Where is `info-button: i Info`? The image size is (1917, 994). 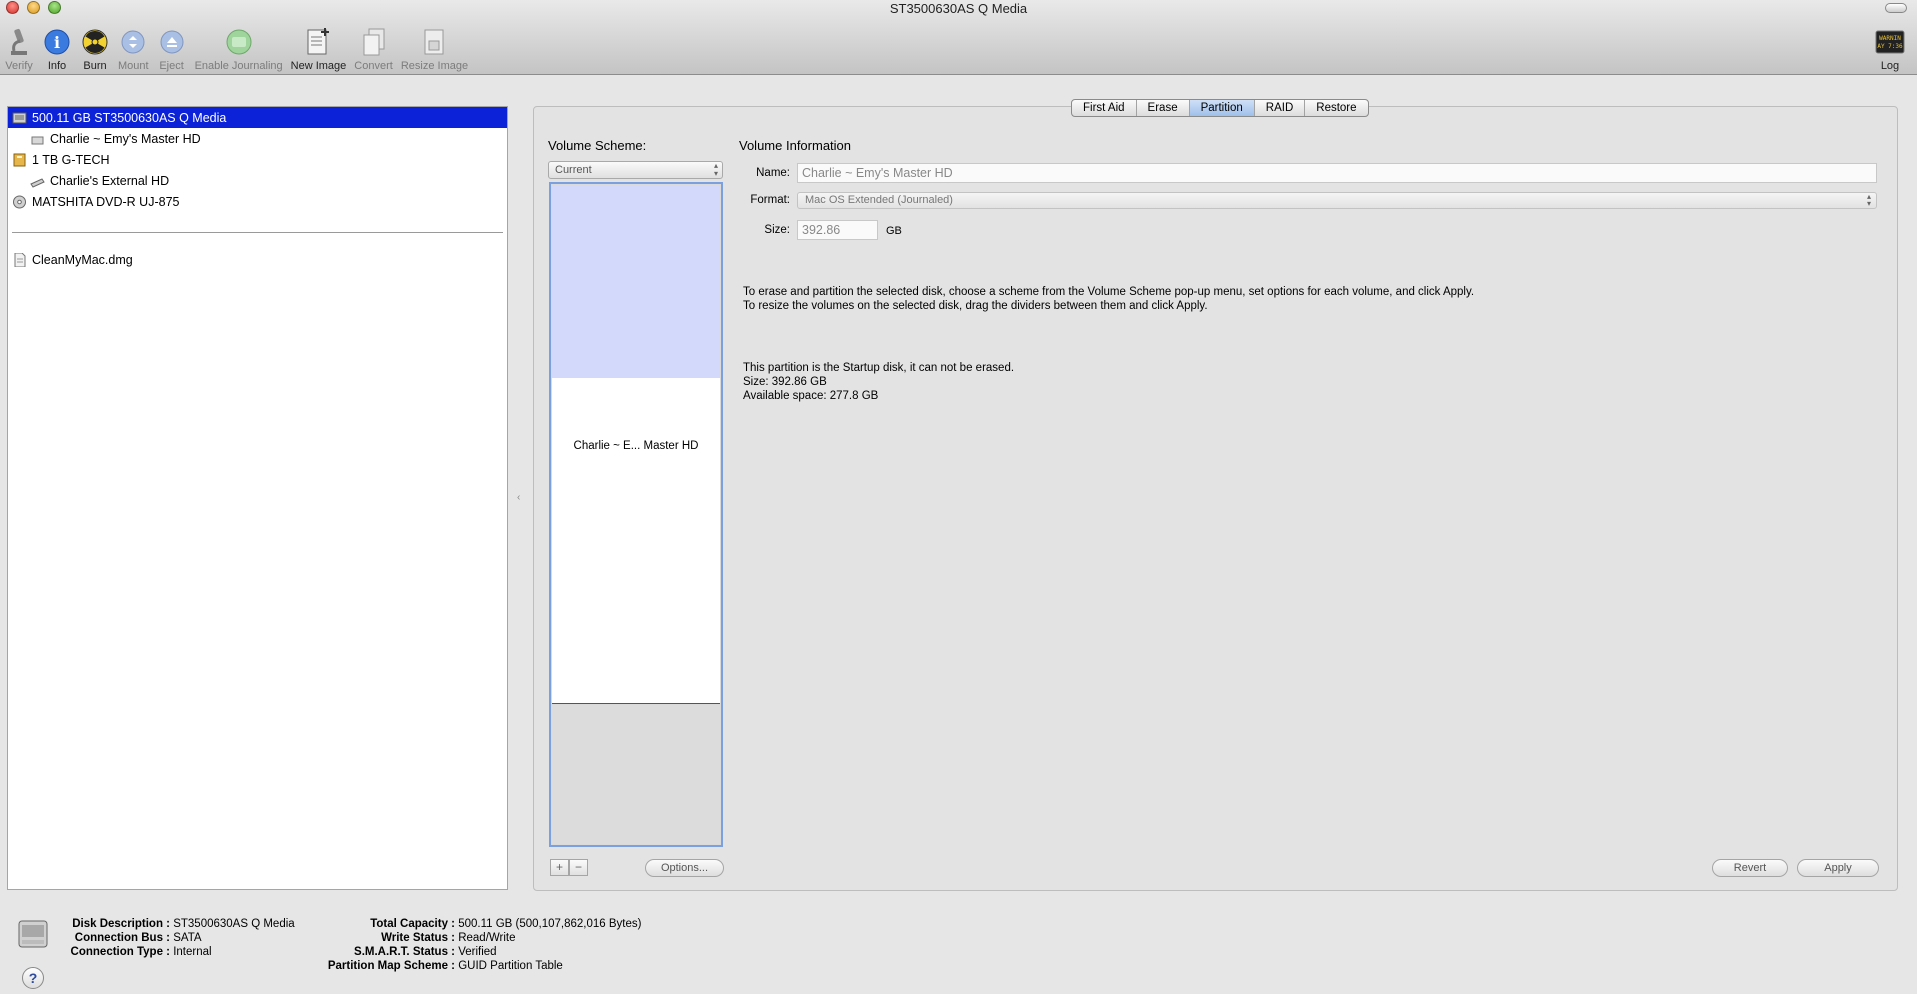 info-button: i Info is located at coordinates (57, 47).